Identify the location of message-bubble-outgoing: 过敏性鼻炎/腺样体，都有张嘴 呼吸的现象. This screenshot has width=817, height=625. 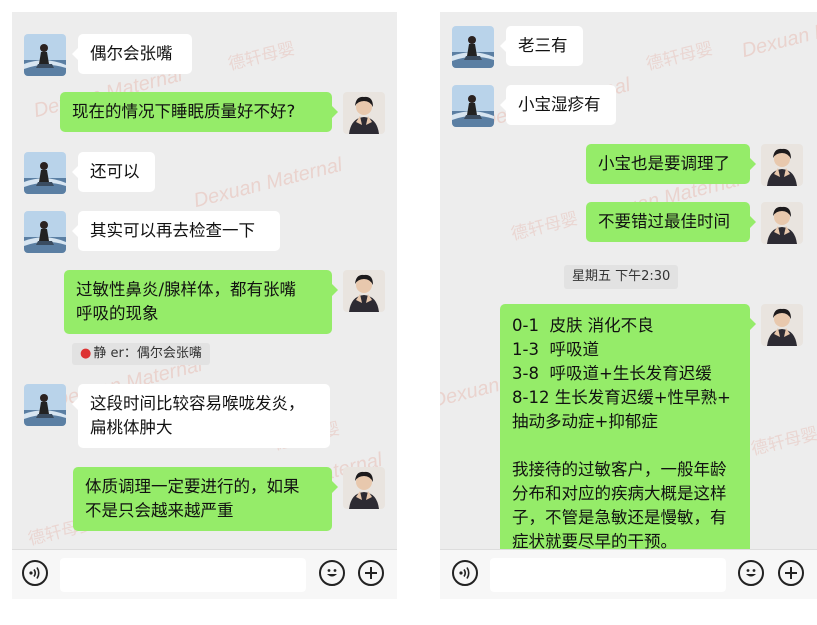
(201, 302).